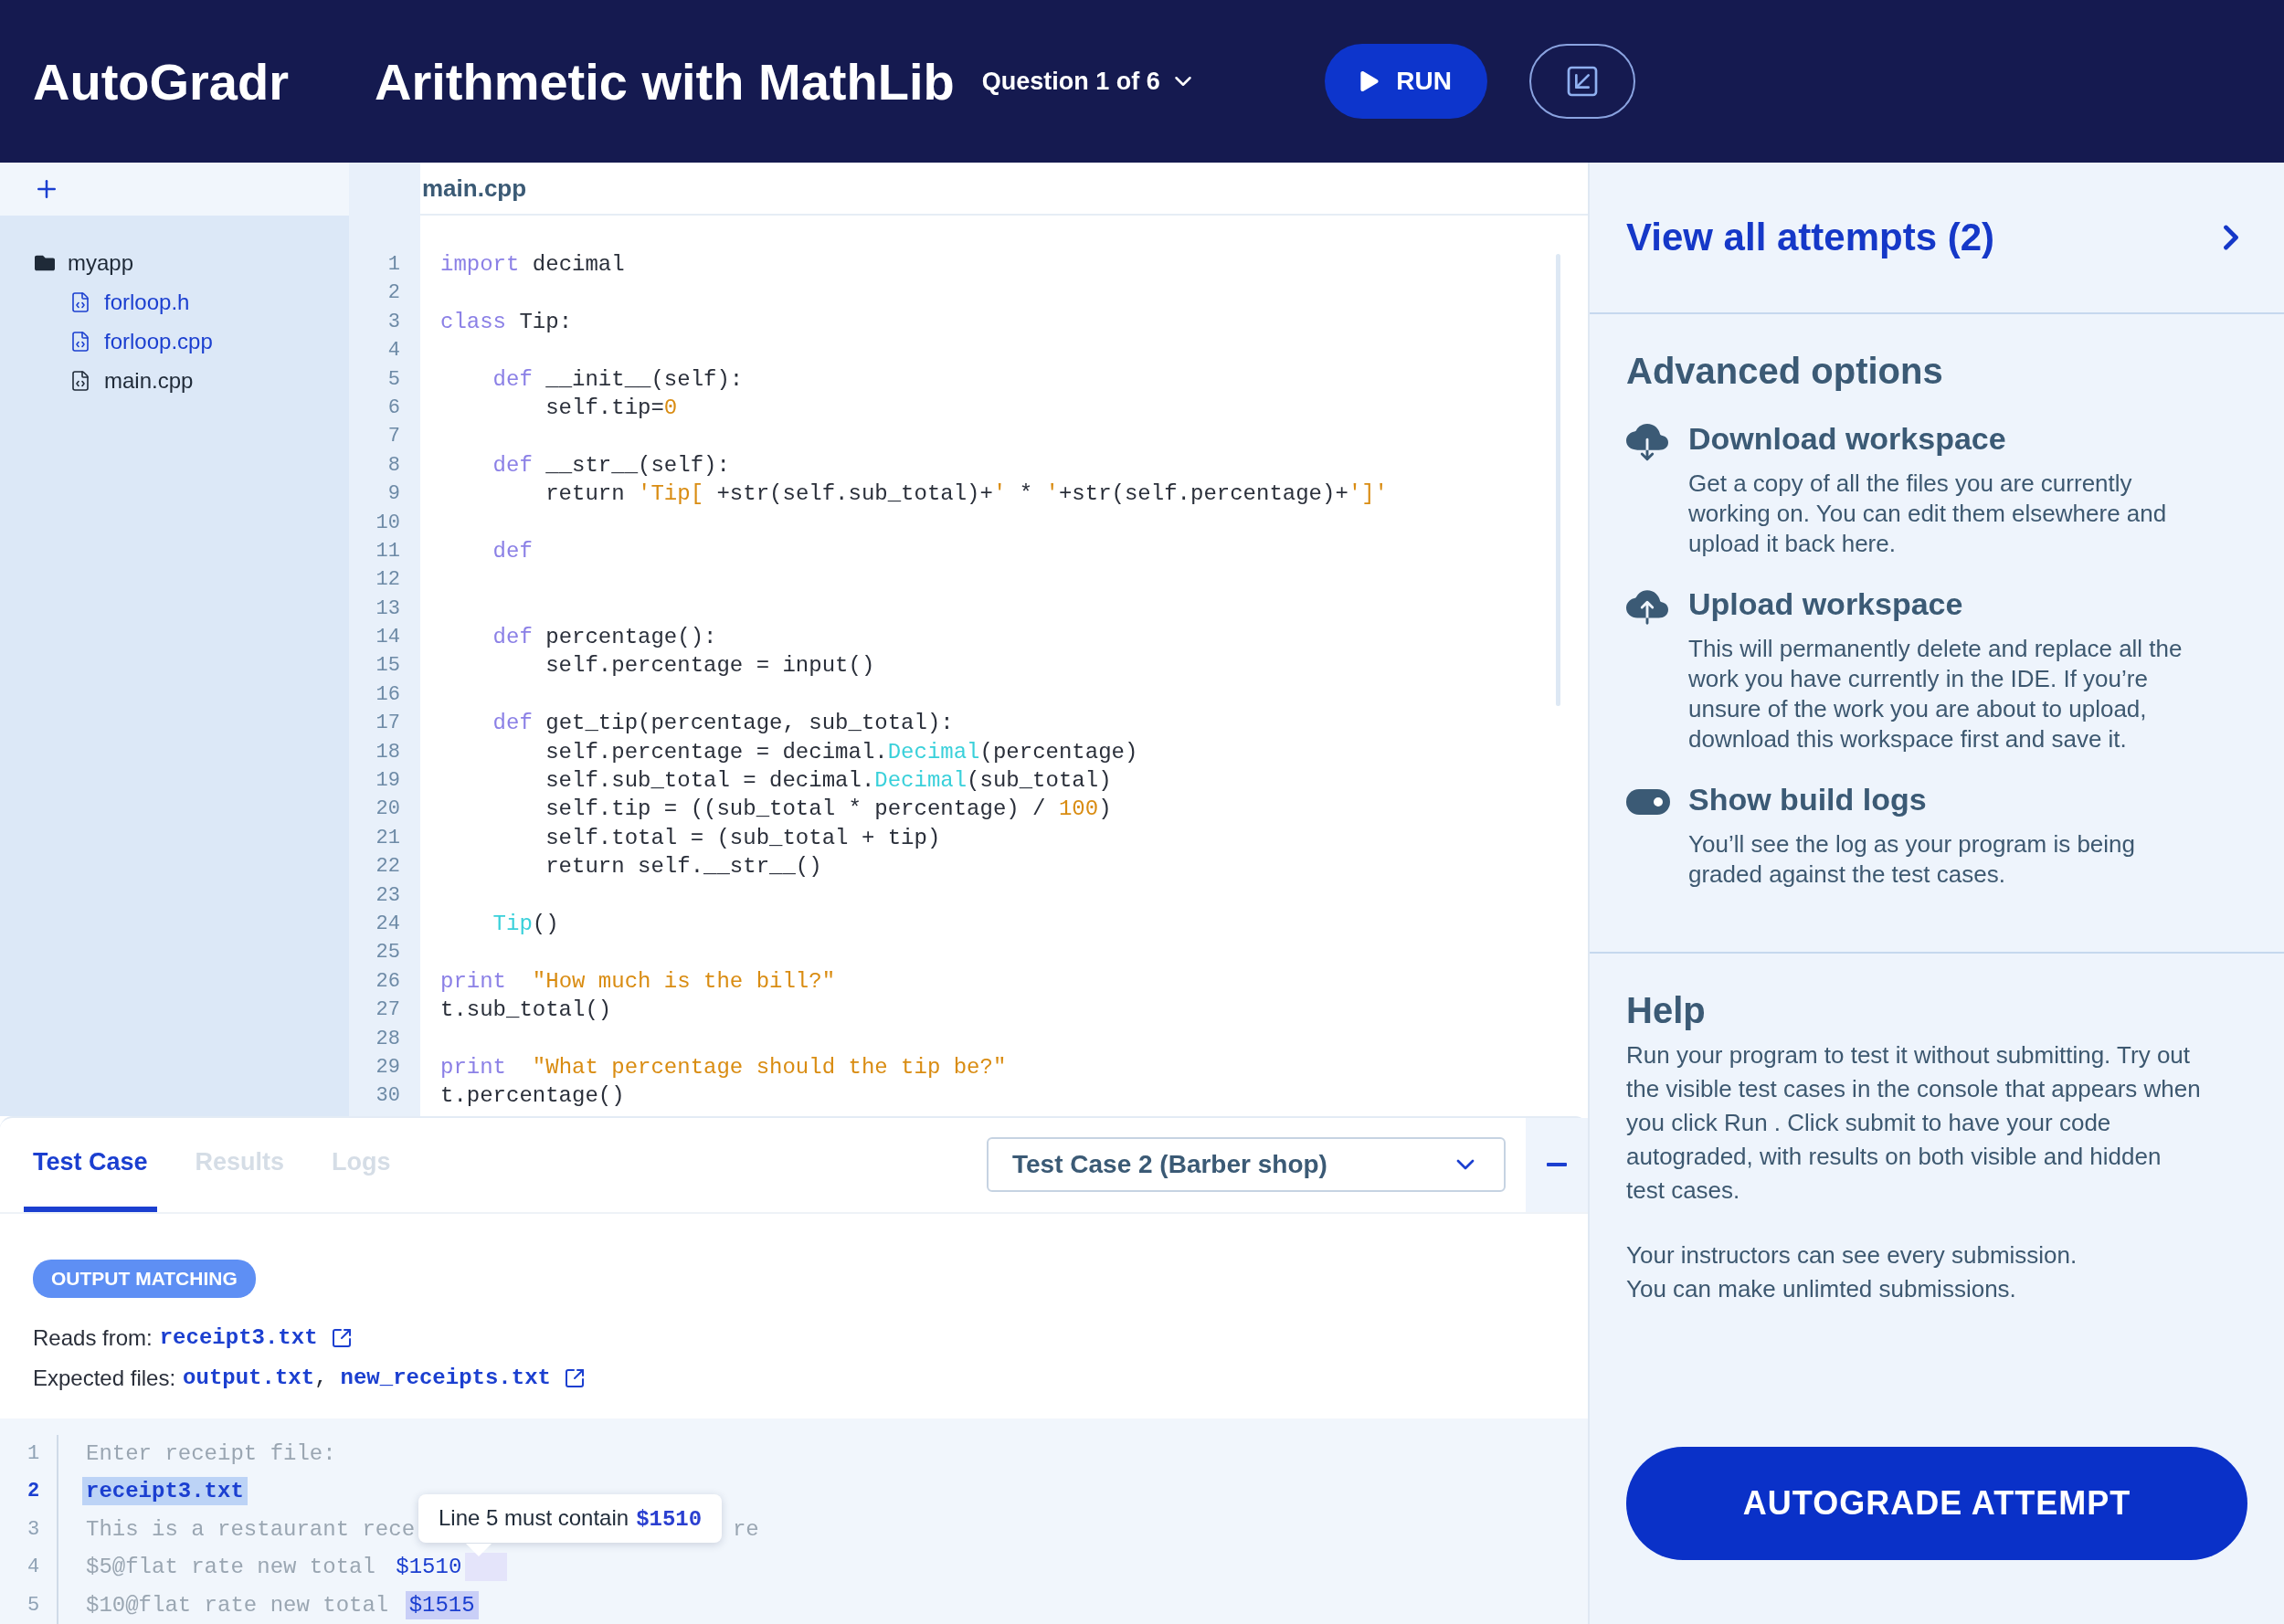 The height and width of the screenshot is (1624, 2284). I want to click on help-text: Your instructors can see every submission. You can make unlimted submissions., so click(1852, 1272).